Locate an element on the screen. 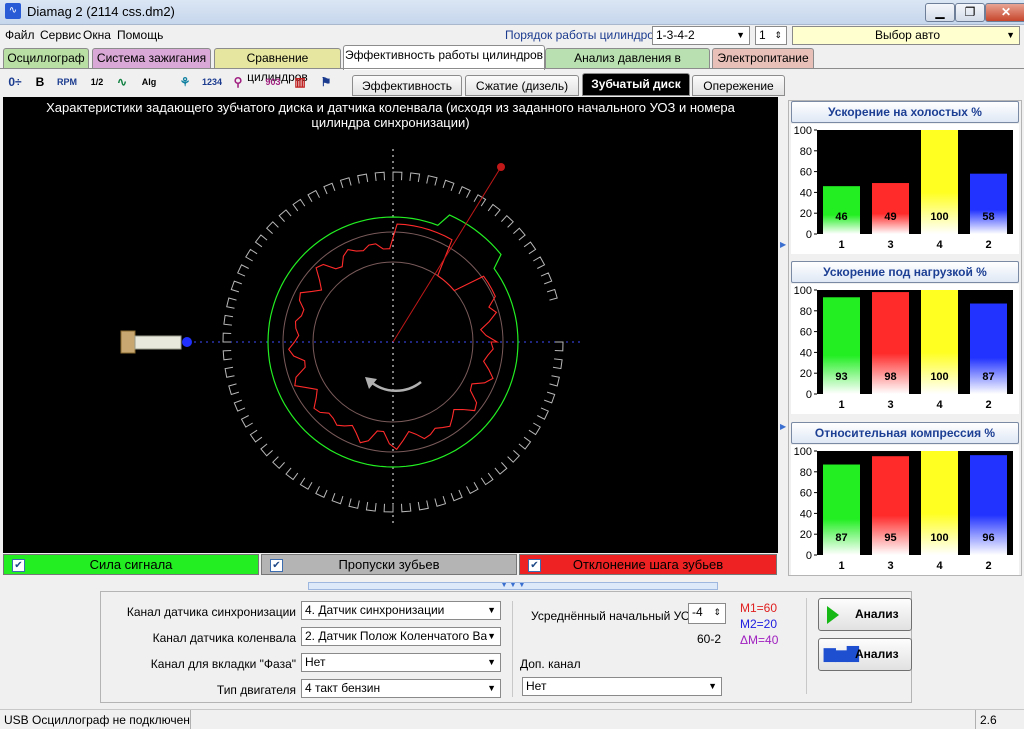 The width and height of the screenshot is (1024, 729). chart-903-icon: 903 is located at coordinates (273, 82).